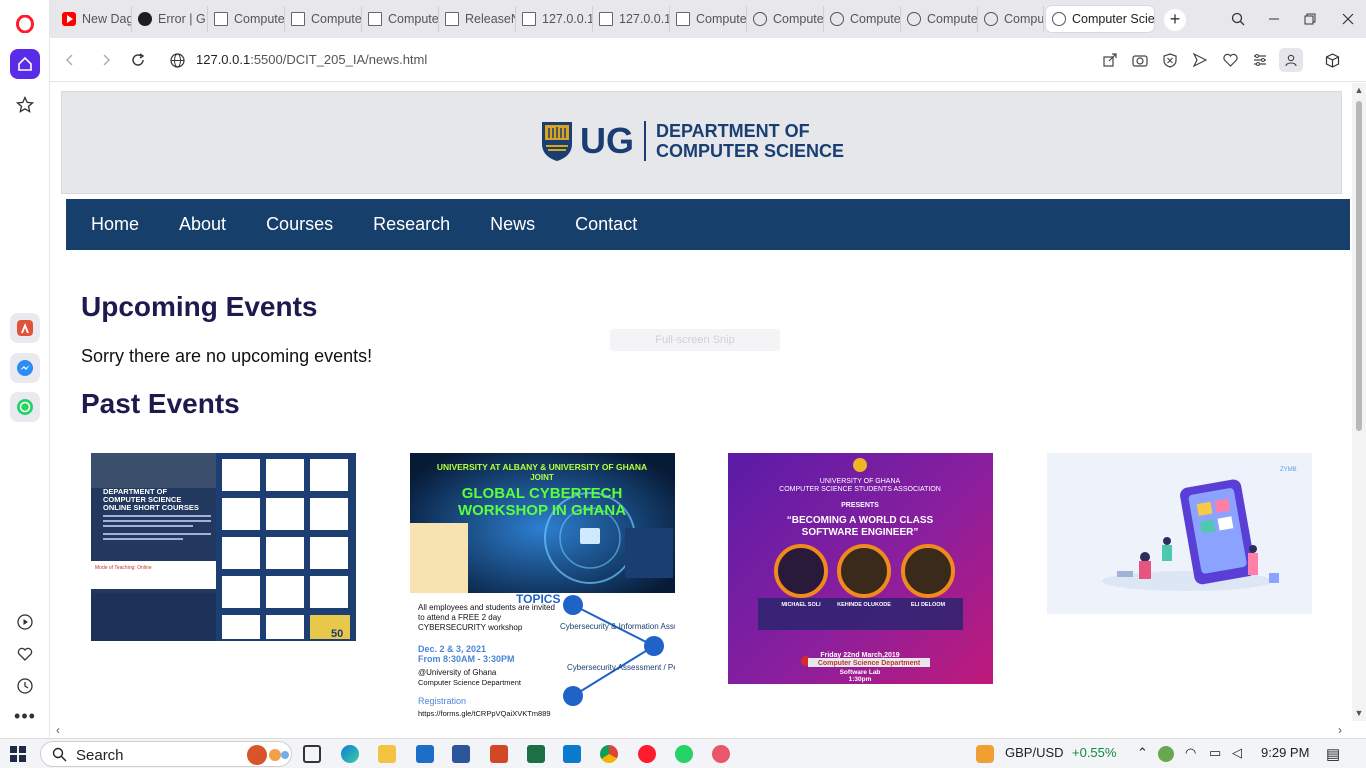 Image resolution: width=1366 pixels, height=768 pixels. Describe the element at coordinates (512, 224) in the screenshot. I see `nav-news: News` at that location.